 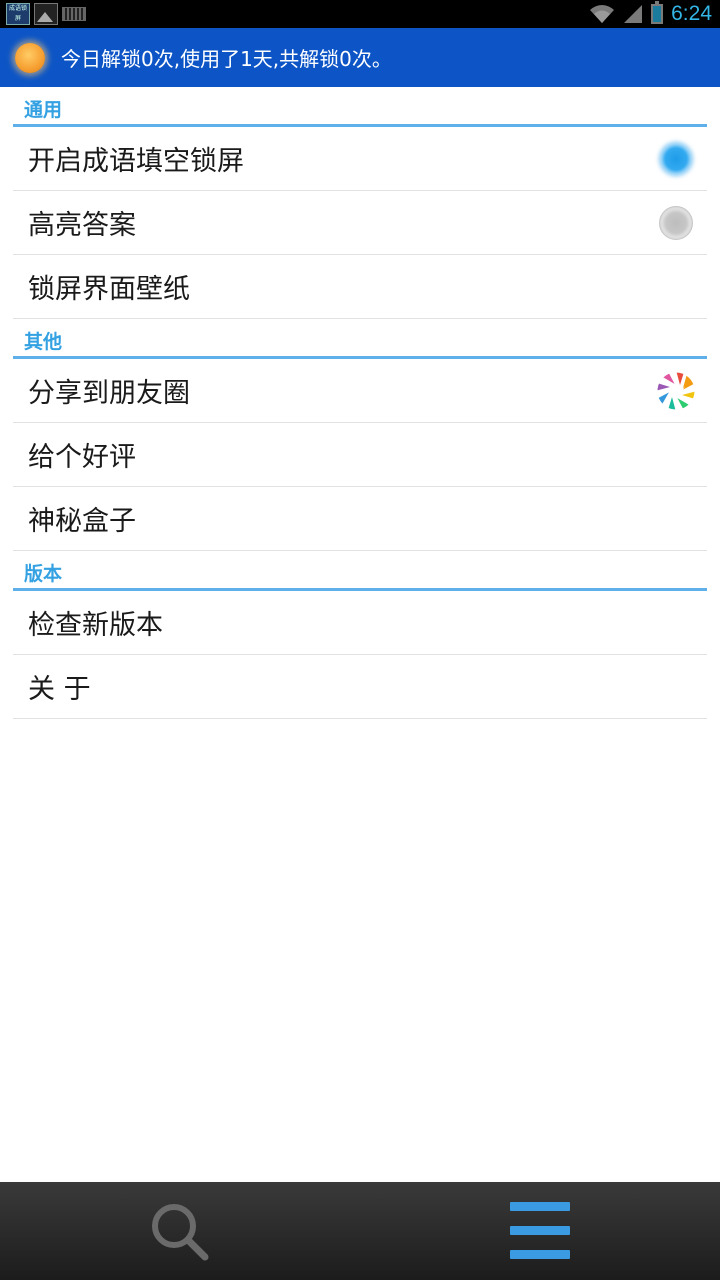 I want to click on section-title-general: 通用, so click(x=360, y=107).